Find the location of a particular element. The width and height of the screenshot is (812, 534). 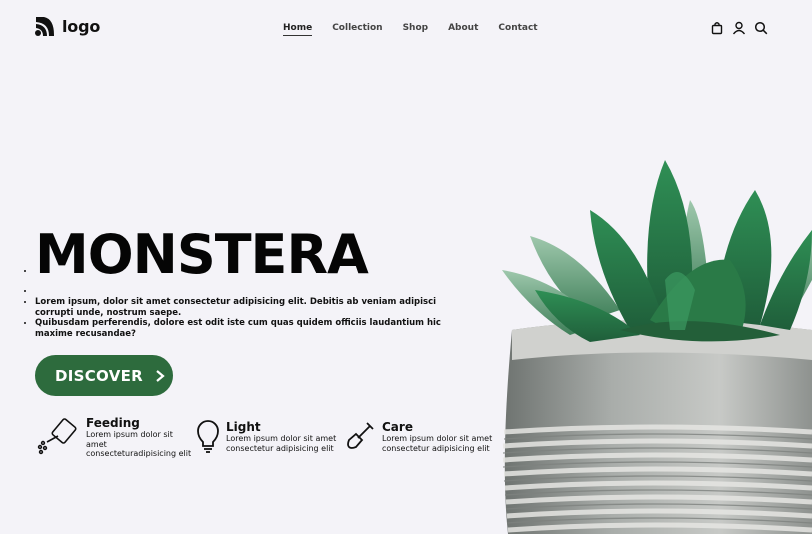

shopping-bag-icon is located at coordinates (717, 27).